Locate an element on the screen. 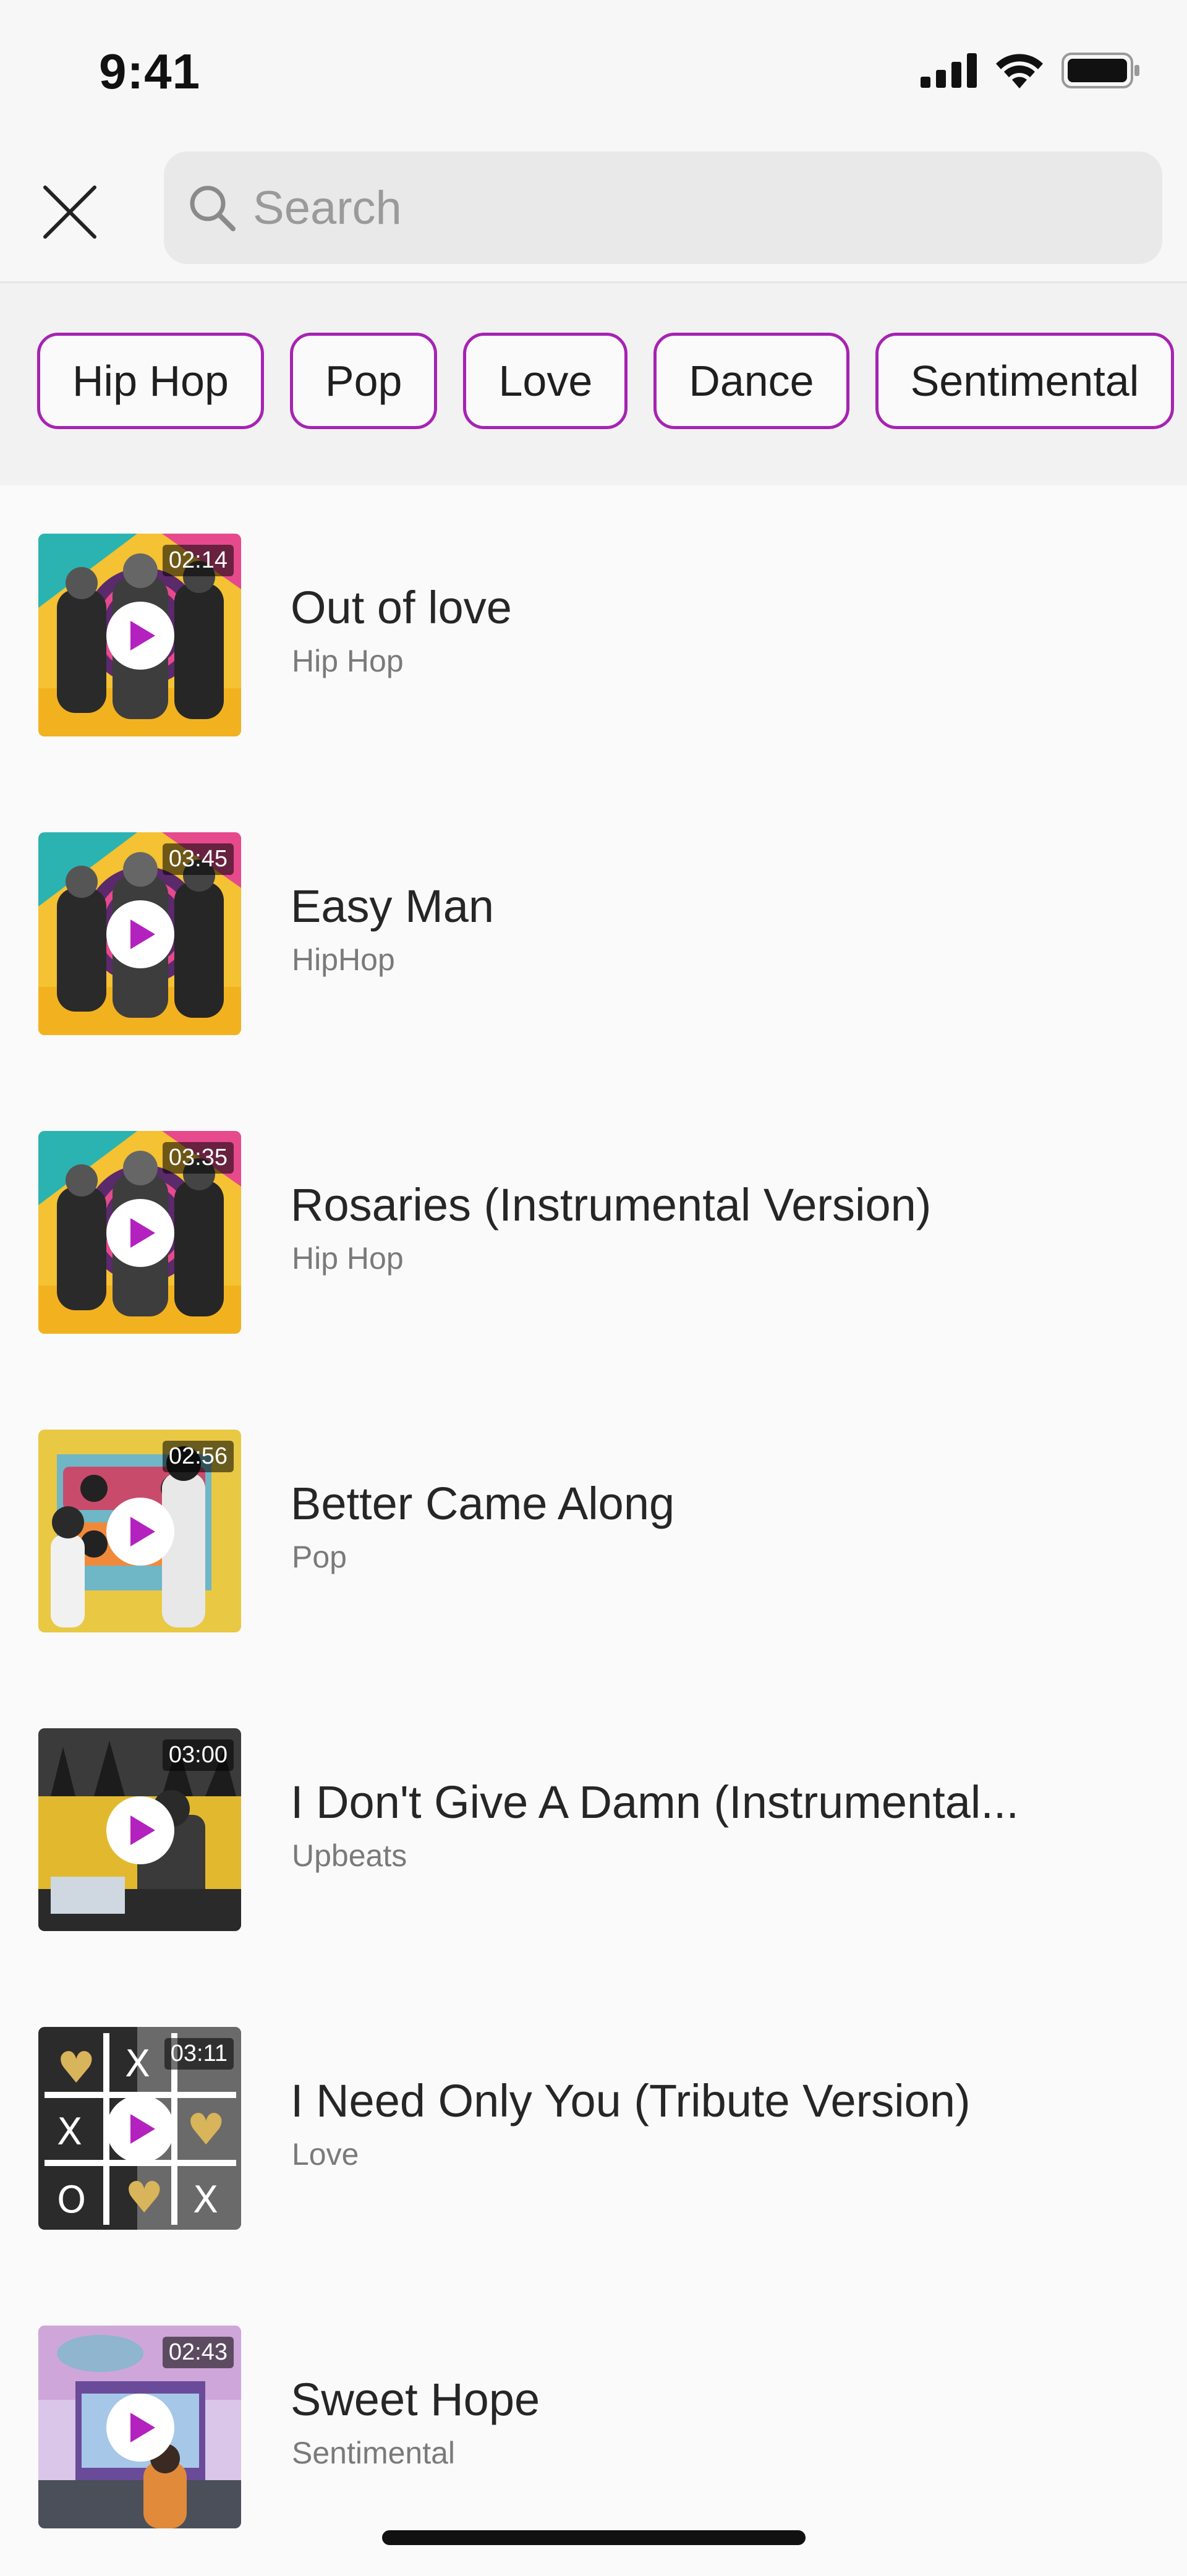 Image resolution: width=1187 pixels, height=2576 pixels. search-icon is located at coordinates (213, 208).